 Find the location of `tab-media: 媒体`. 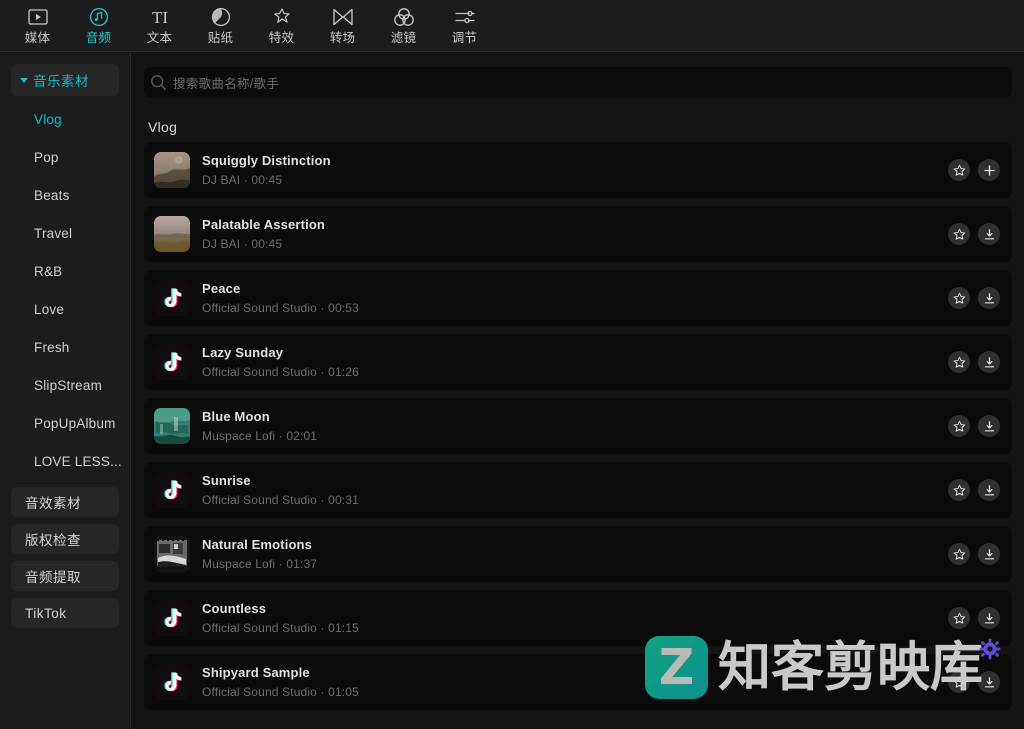

tab-media: 媒体 is located at coordinates (37, 26).